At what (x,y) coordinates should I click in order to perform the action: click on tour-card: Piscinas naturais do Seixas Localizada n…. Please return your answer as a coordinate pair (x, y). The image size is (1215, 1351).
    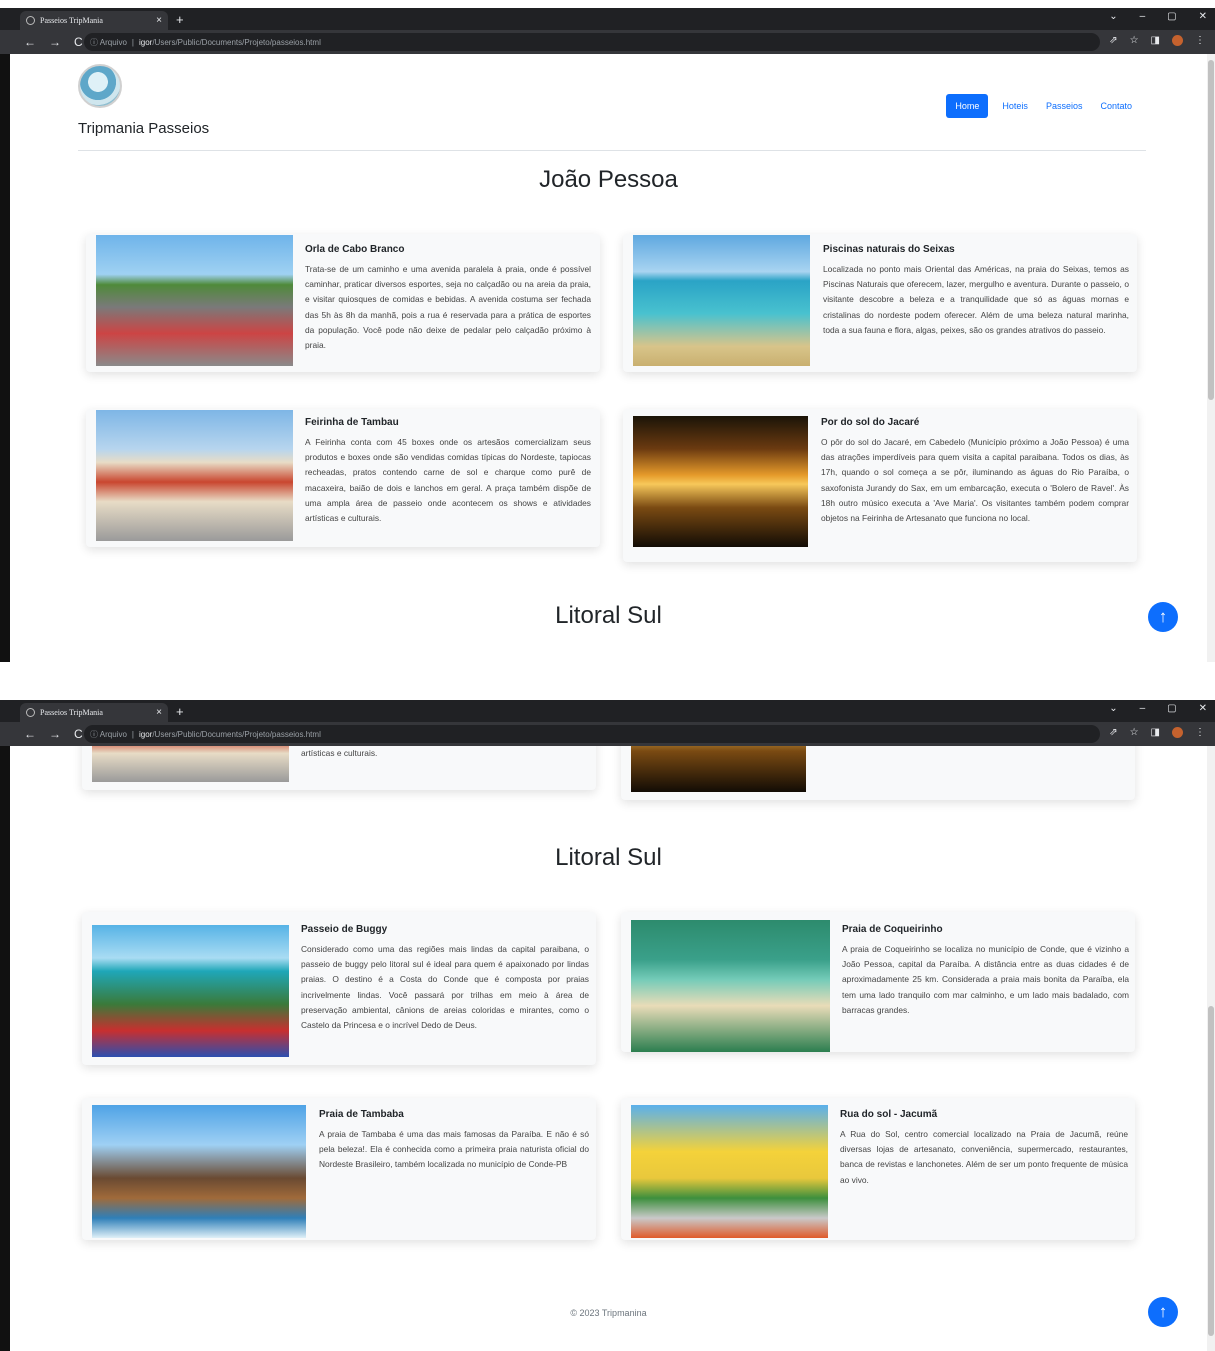
    Looking at the image, I should click on (880, 303).